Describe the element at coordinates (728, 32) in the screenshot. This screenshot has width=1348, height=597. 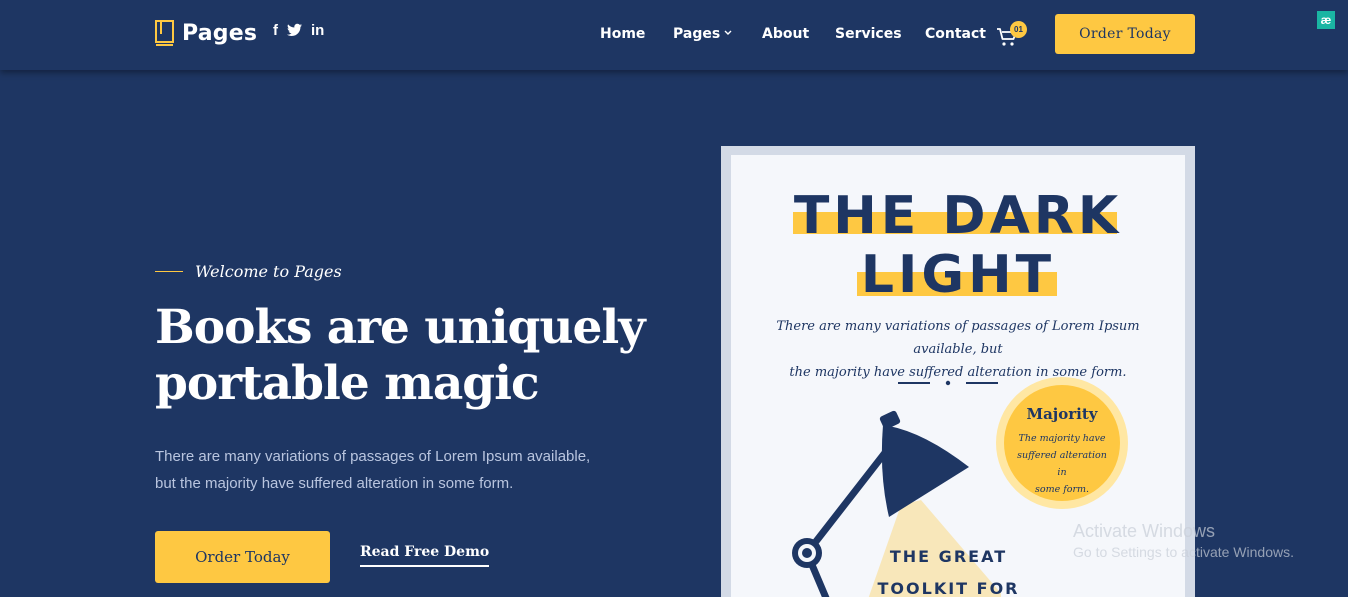
I see `chevron-down-icon` at that location.